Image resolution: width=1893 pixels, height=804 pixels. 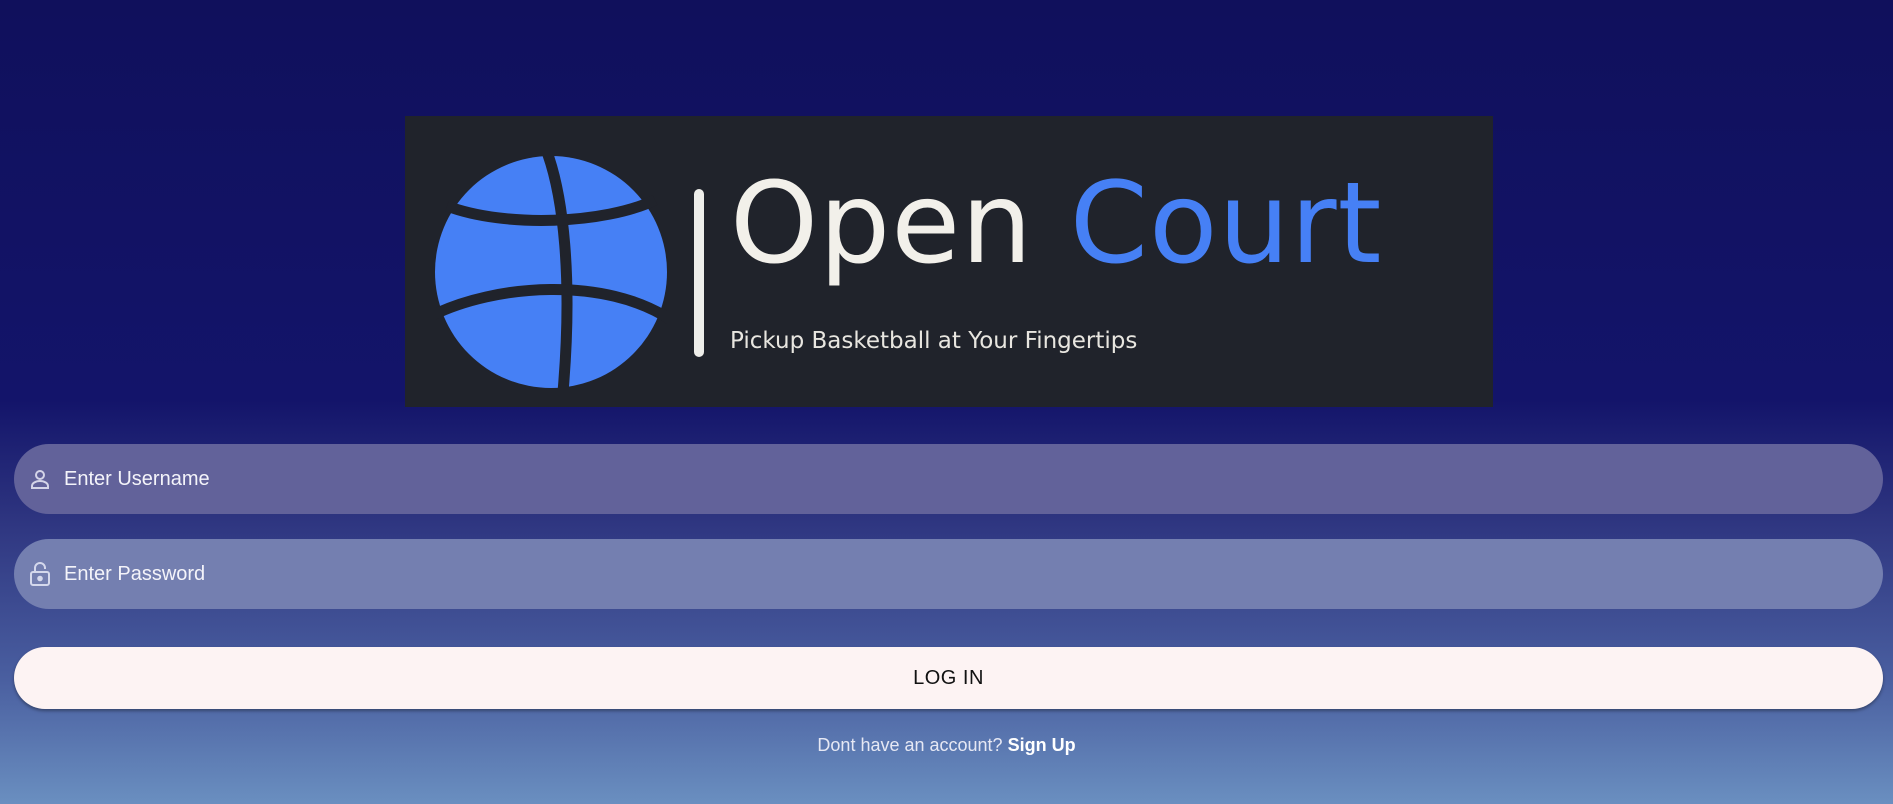 What do you see at coordinates (1226, 224) in the screenshot?
I see `logo-title-court: Court` at bounding box center [1226, 224].